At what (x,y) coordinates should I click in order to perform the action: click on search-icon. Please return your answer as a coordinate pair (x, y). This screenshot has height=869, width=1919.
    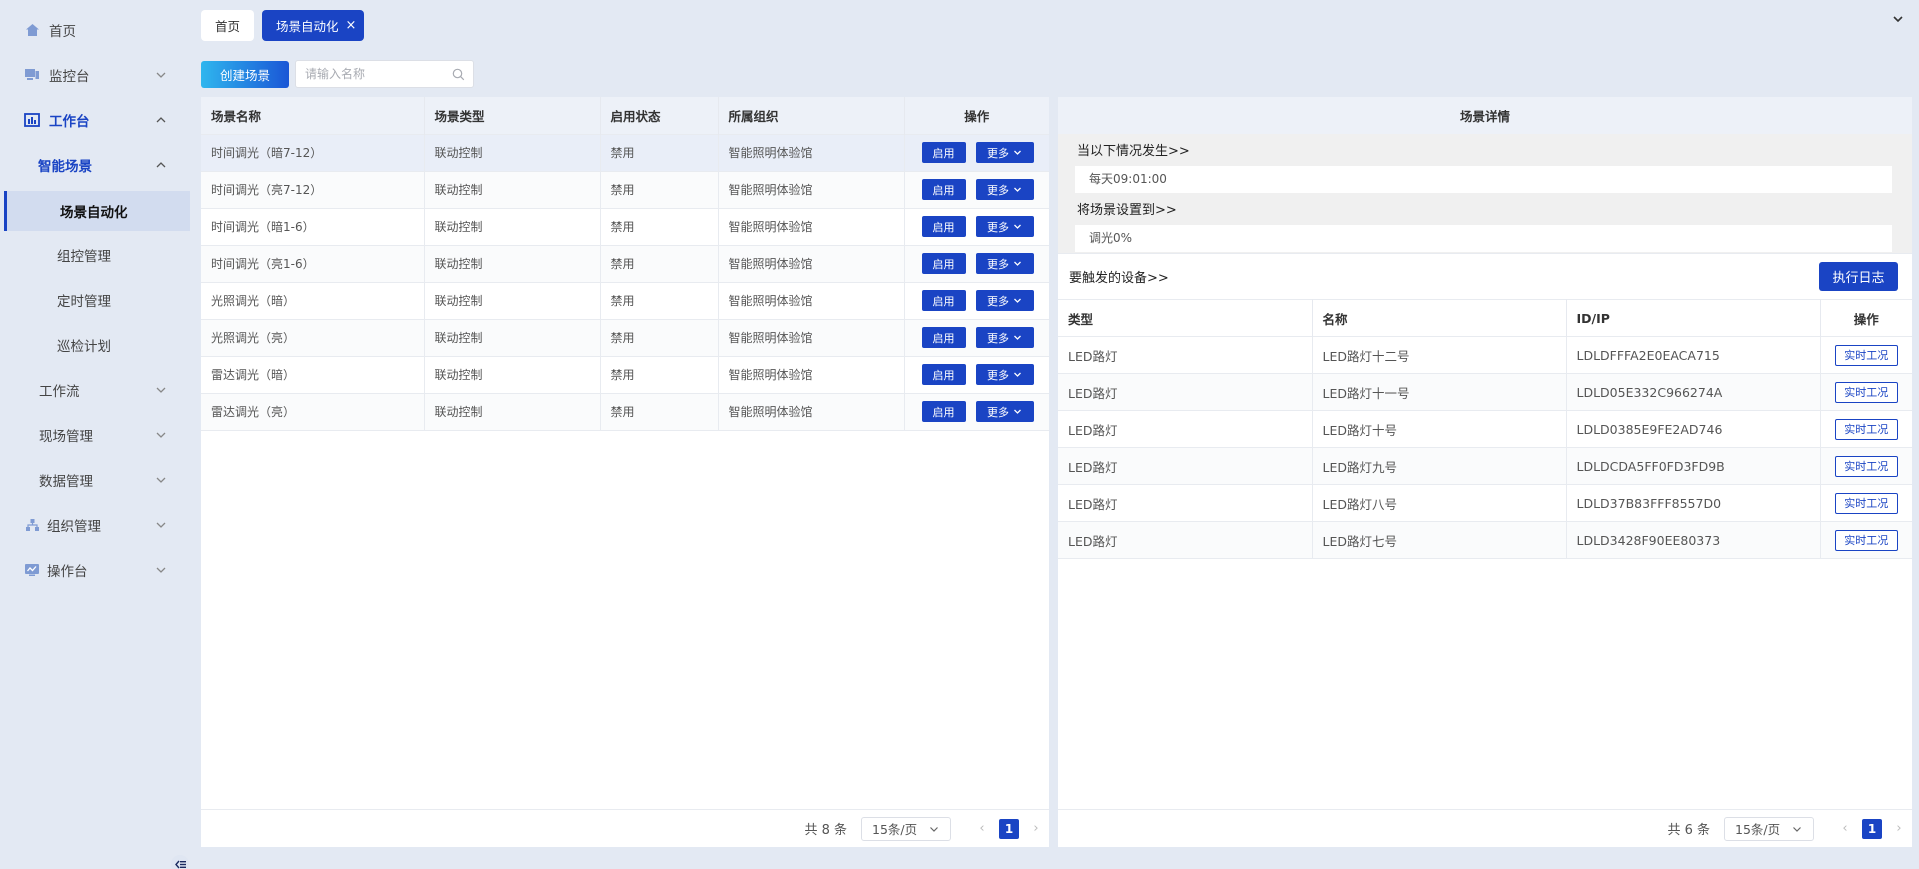
    Looking at the image, I should click on (458, 74).